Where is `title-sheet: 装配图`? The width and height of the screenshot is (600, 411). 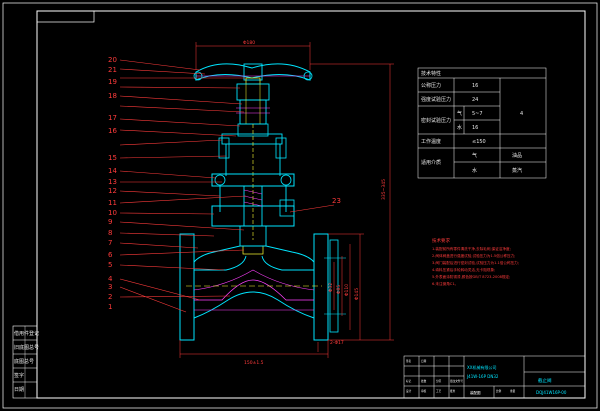 title-sheet: 装配图 is located at coordinates (475, 392).